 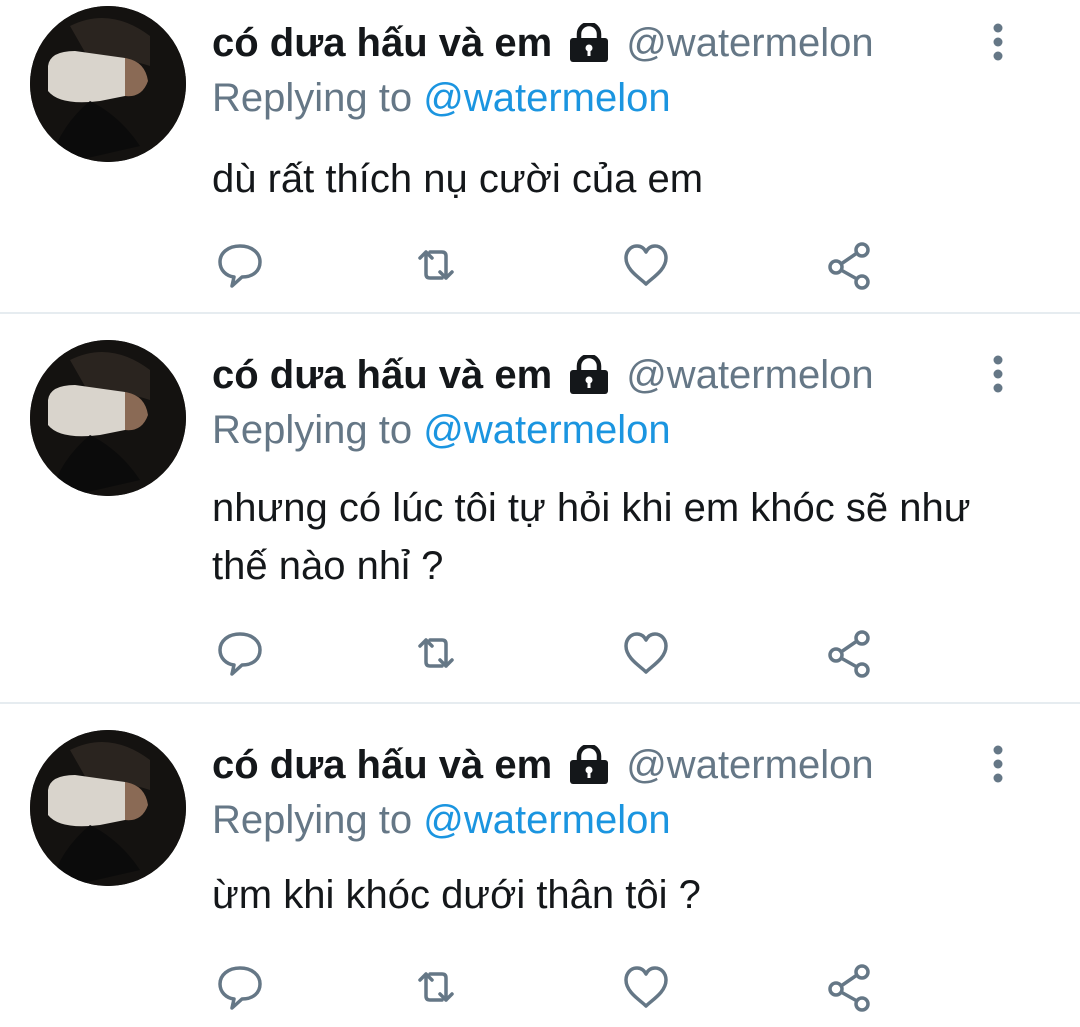 What do you see at coordinates (456, 895) in the screenshot?
I see `tweet-text: ừm khi khóc dưới thân tôi ?` at bounding box center [456, 895].